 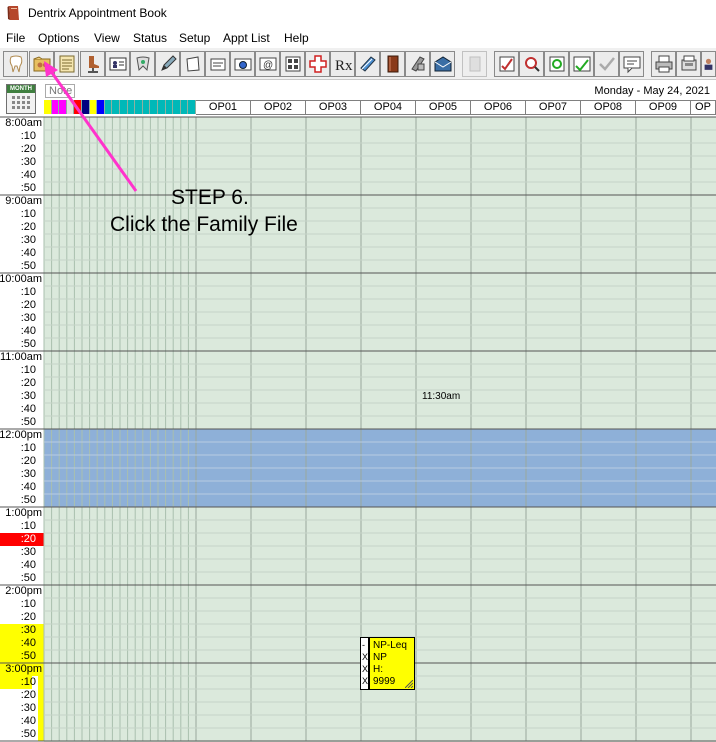 I want to click on tooth-button, so click(x=15, y=64).